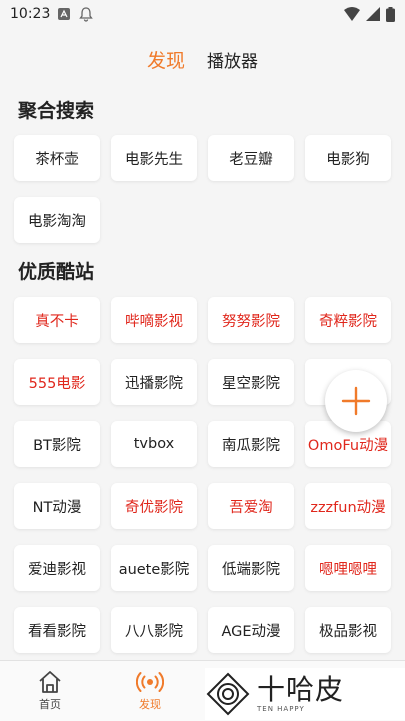  Describe the element at coordinates (154, 444) in the screenshot. I see `site-chip: tvbox` at that location.